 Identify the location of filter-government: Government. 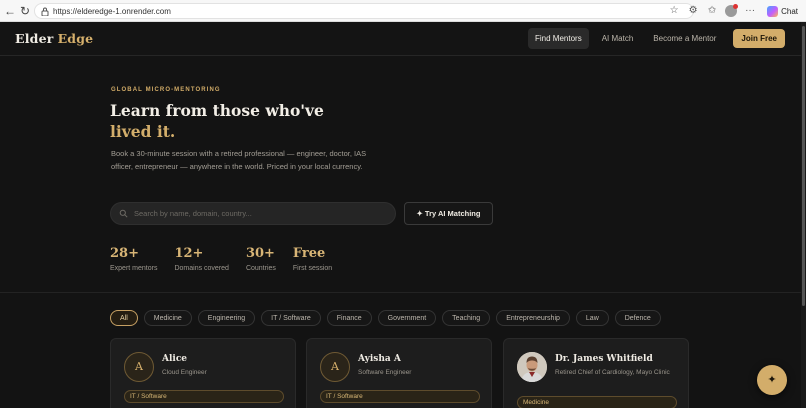
(407, 318).